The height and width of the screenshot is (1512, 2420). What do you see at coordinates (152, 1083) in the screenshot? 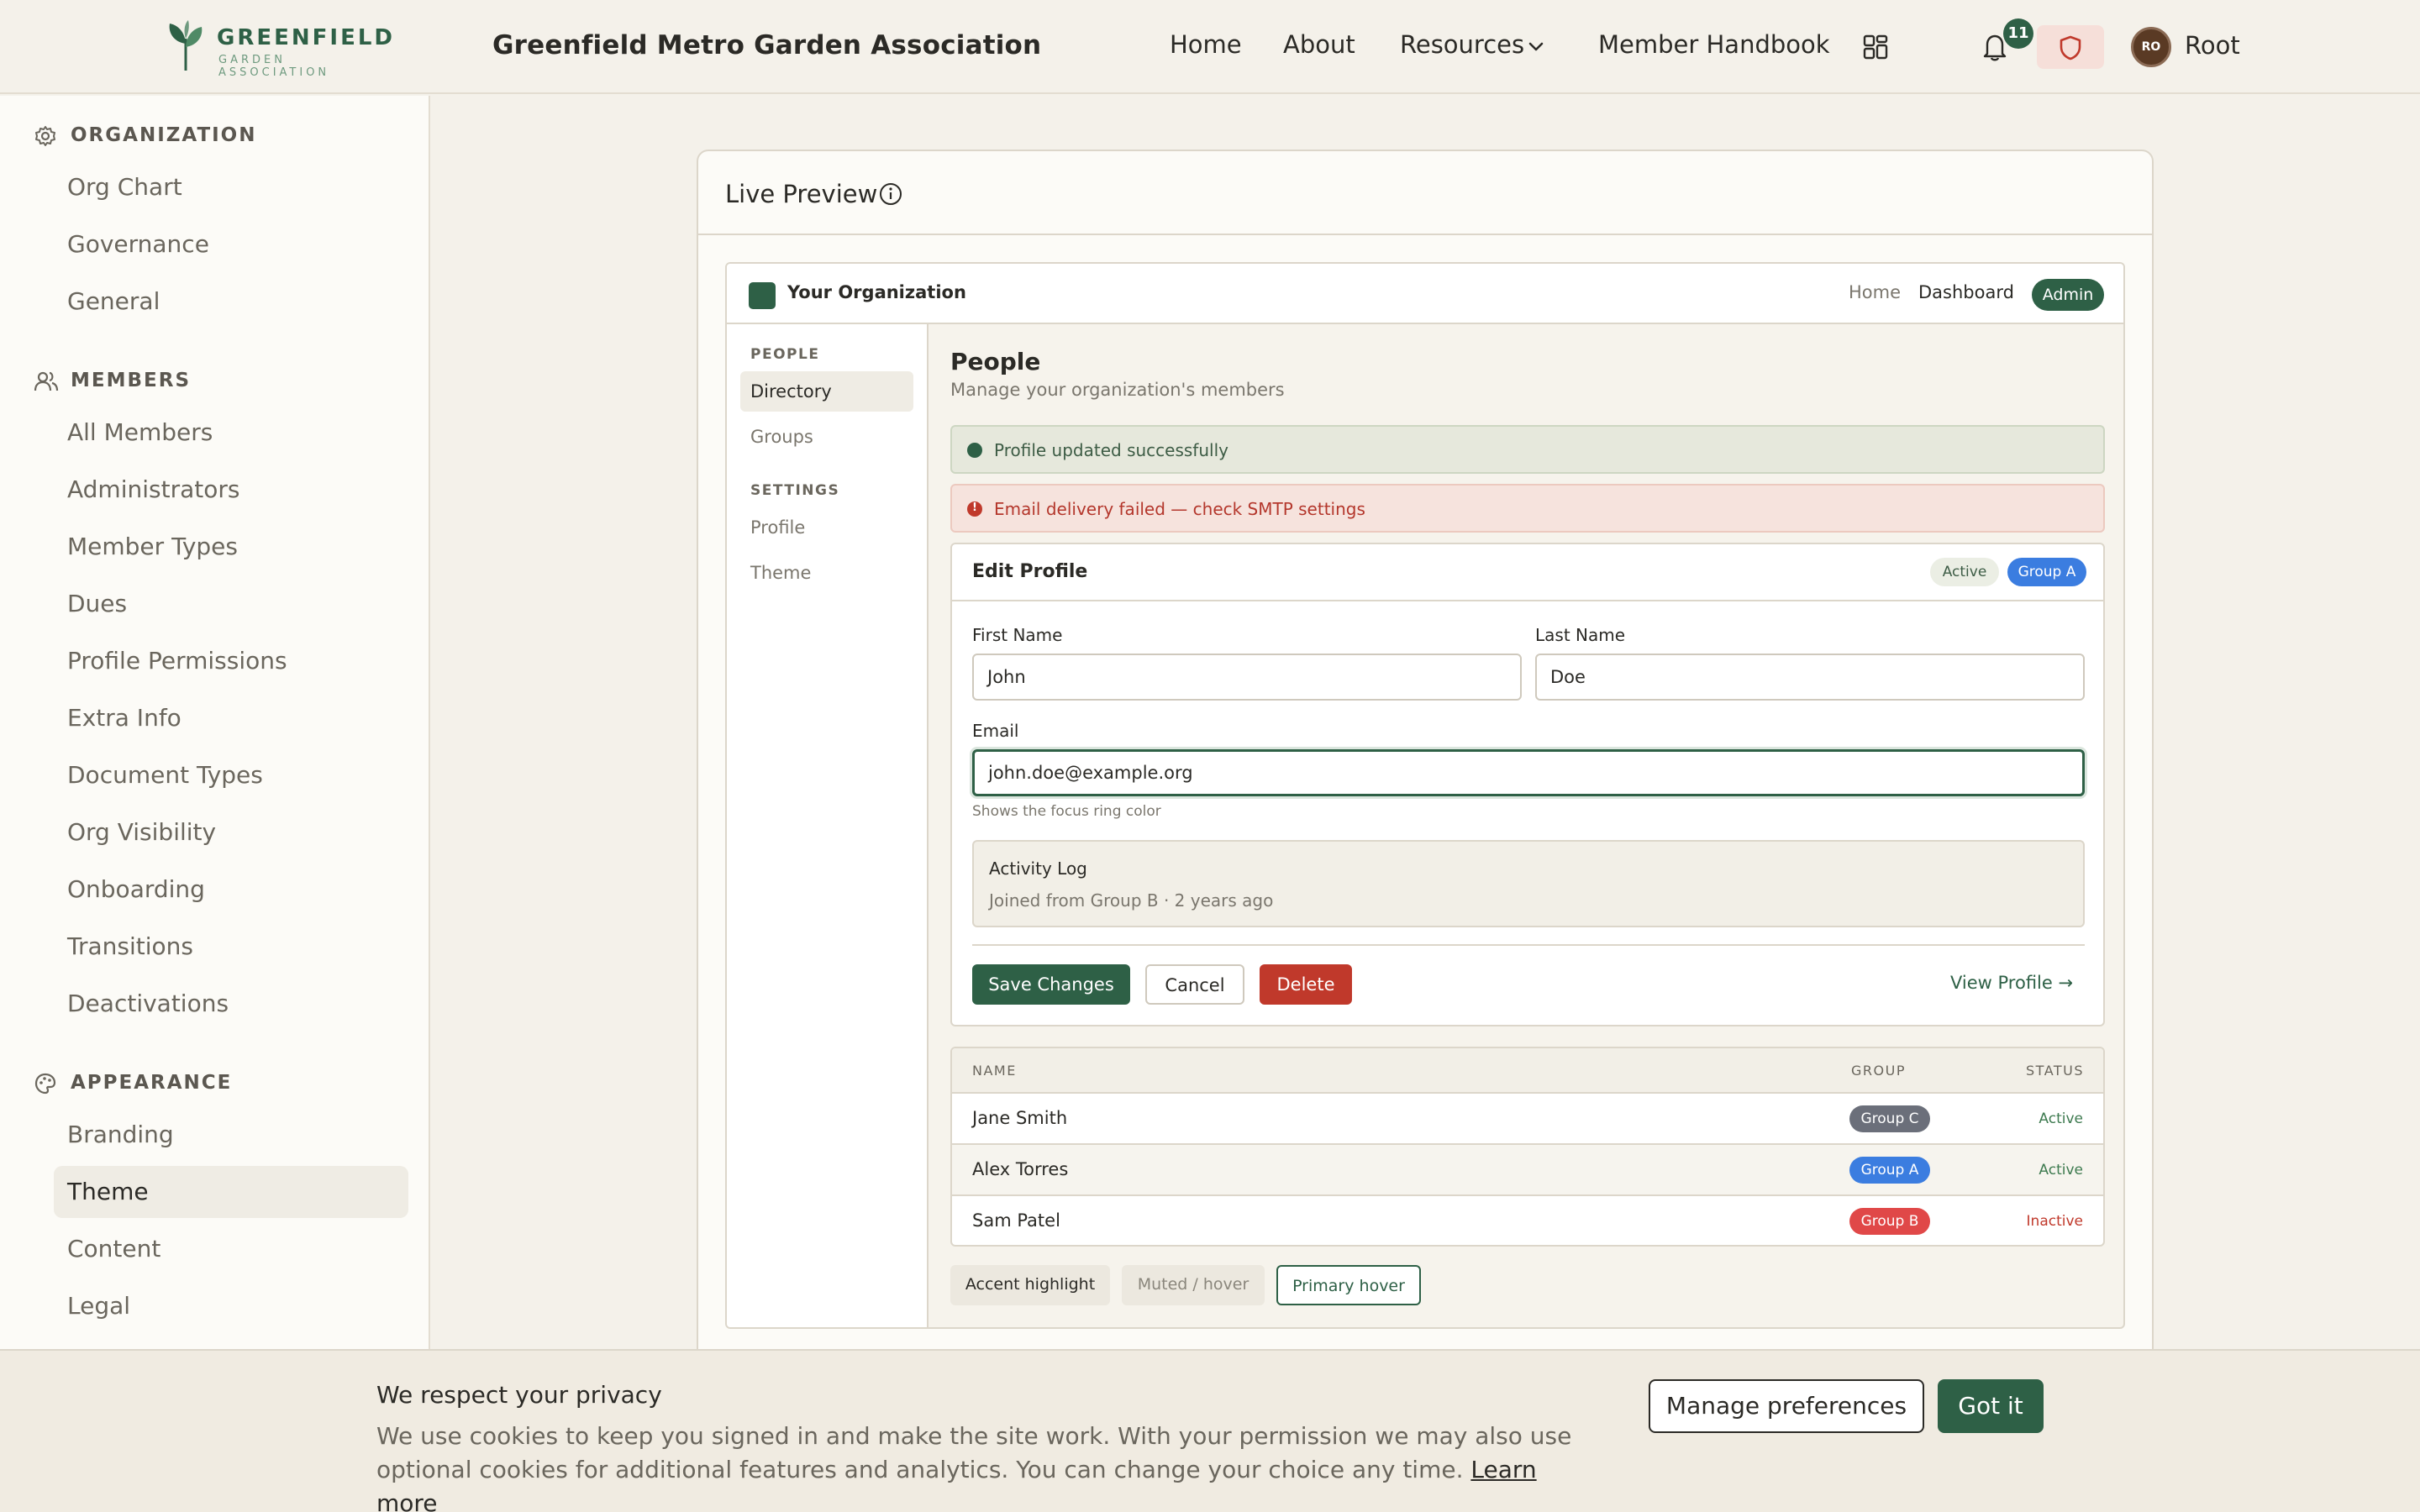
I see `sidebar-section-title: APPEARANCE` at bounding box center [152, 1083].